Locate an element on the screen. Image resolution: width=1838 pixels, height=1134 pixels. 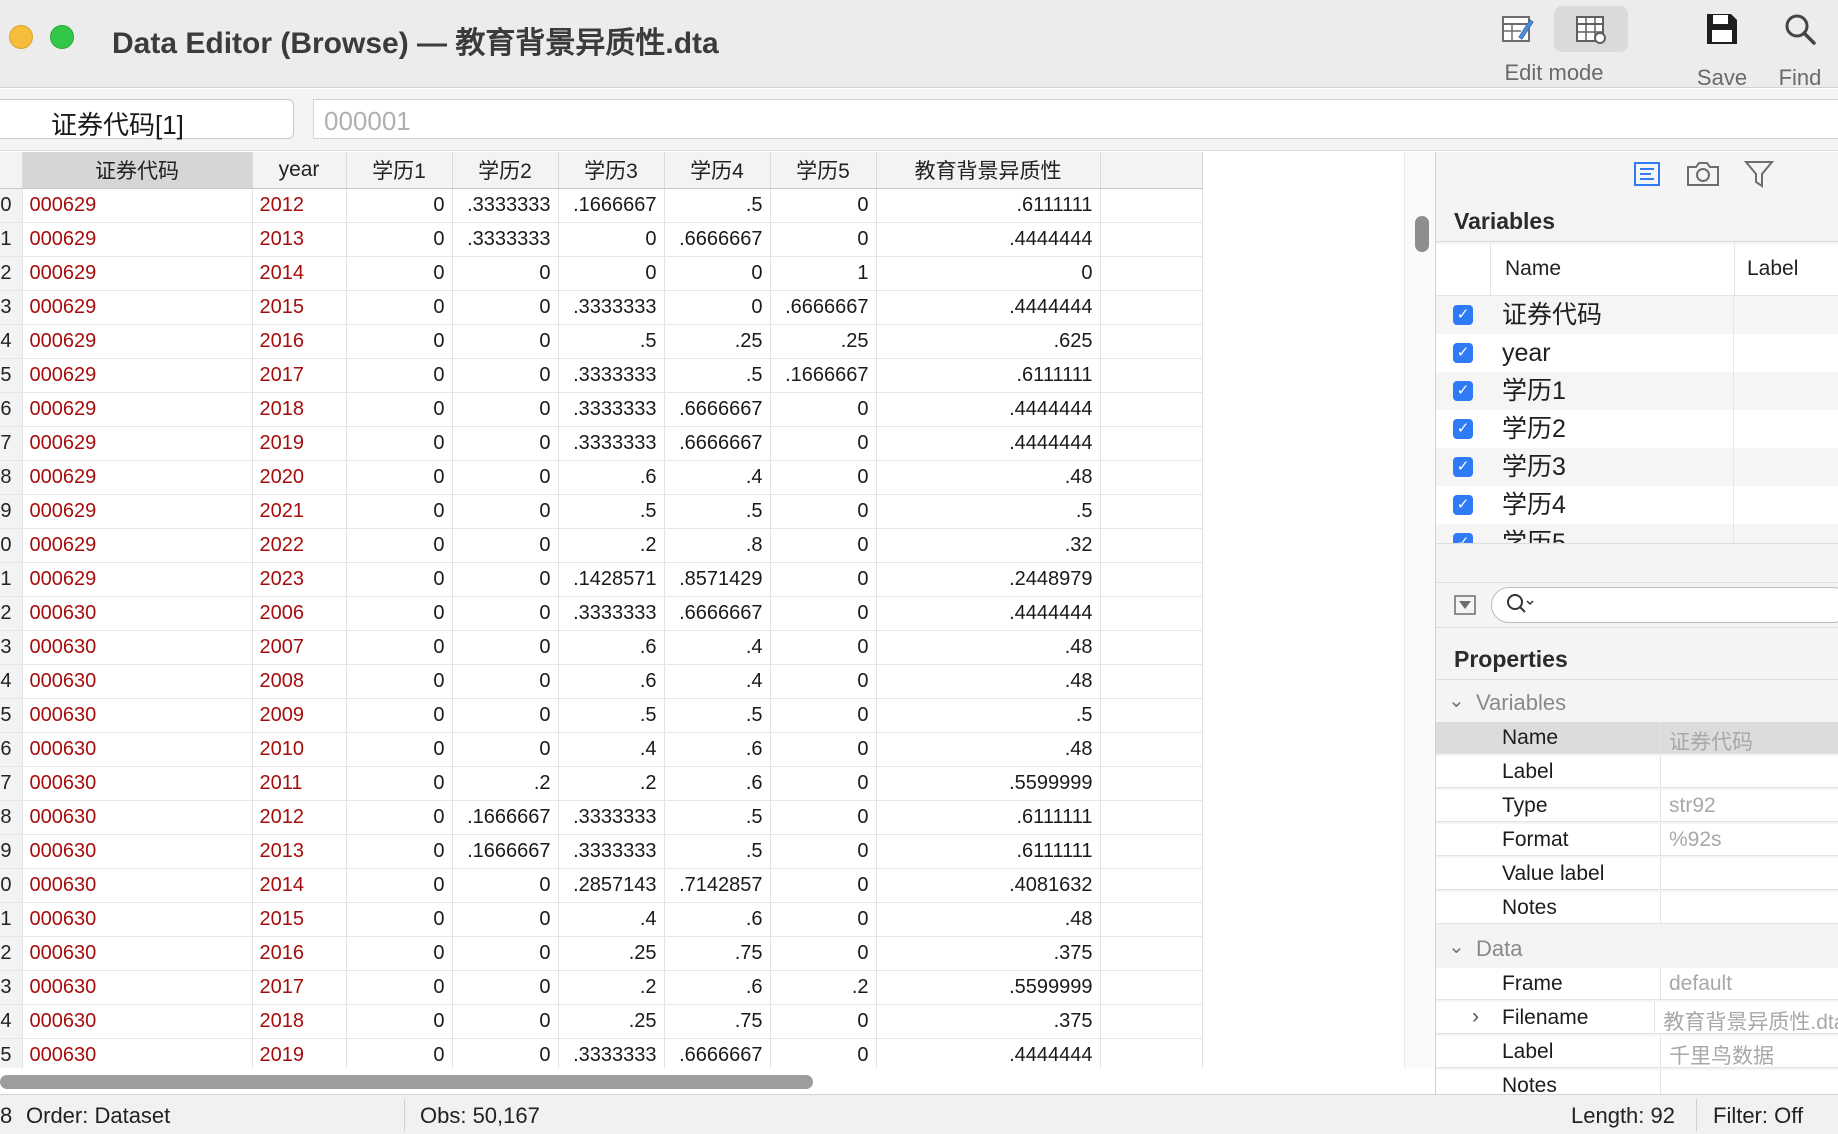
table-cell: .2857143 is located at coordinates (611, 885).